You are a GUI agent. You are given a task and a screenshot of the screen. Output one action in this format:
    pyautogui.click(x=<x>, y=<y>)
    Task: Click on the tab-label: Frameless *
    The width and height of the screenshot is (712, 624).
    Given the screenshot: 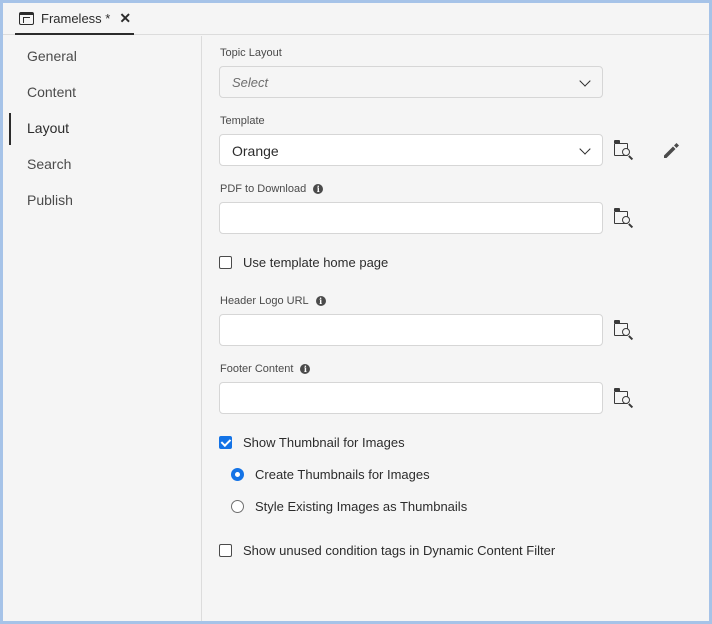 What is the action you would take?
    pyautogui.click(x=76, y=18)
    